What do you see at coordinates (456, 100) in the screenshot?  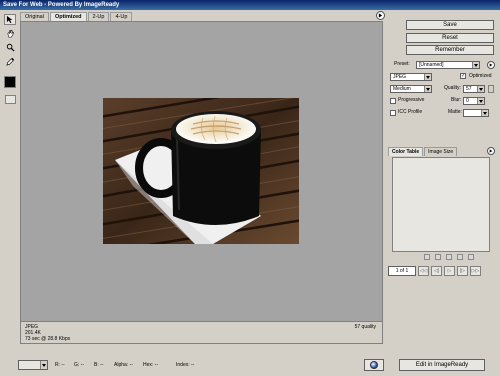 I see `blur-label: Blur:` at bounding box center [456, 100].